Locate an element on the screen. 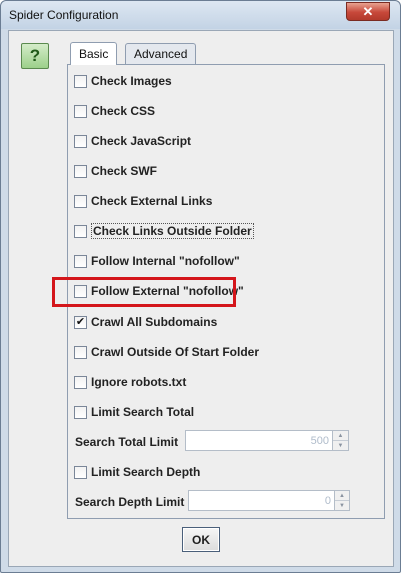 This screenshot has height=573, width=401. check-images-checkbox is located at coordinates (80, 81).